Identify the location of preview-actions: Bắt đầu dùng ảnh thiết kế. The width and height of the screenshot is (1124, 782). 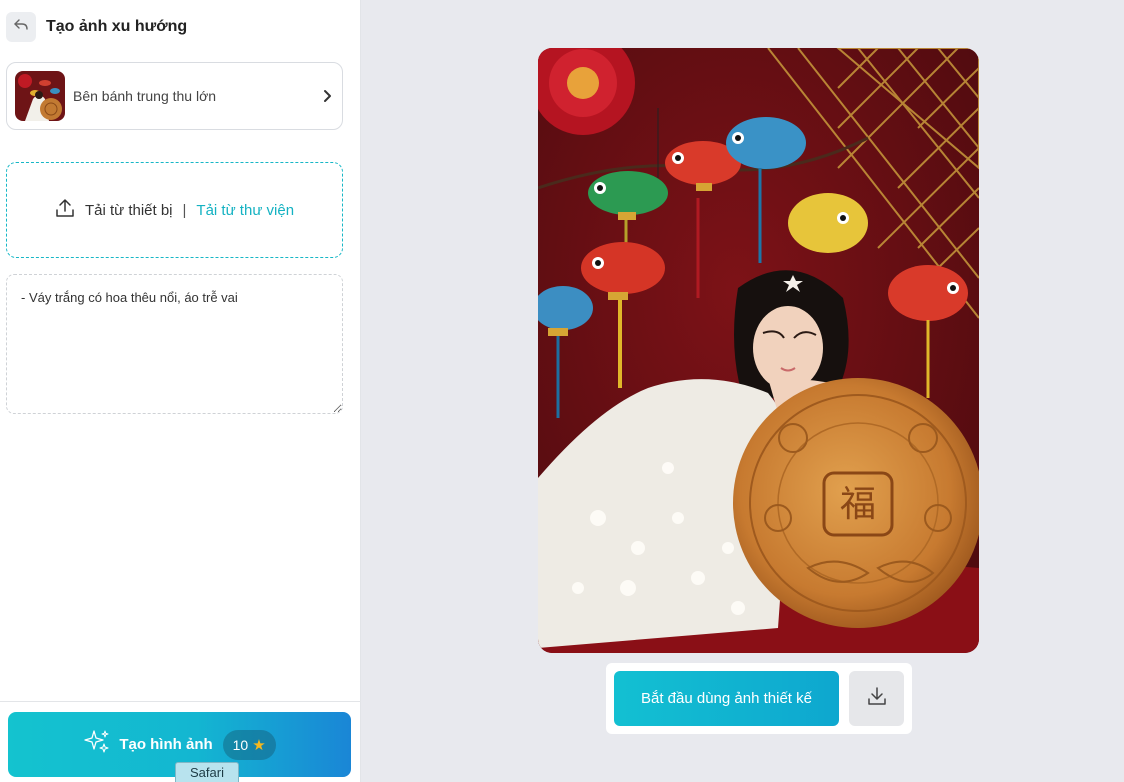
(759, 698).